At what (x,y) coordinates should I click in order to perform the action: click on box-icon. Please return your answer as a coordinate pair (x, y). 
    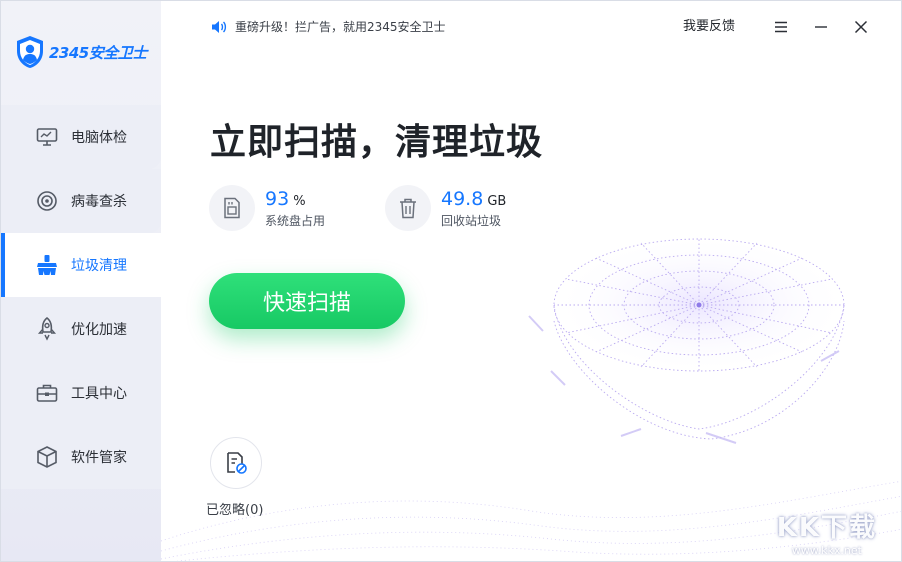
    Looking at the image, I should click on (47, 457).